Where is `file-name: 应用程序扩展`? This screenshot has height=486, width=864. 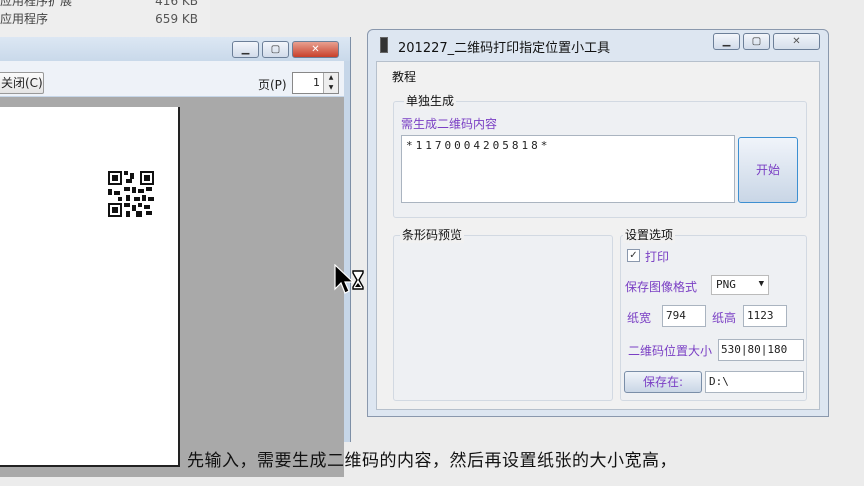 file-name: 应用程序扩展 is located at coordinates (36, 4).